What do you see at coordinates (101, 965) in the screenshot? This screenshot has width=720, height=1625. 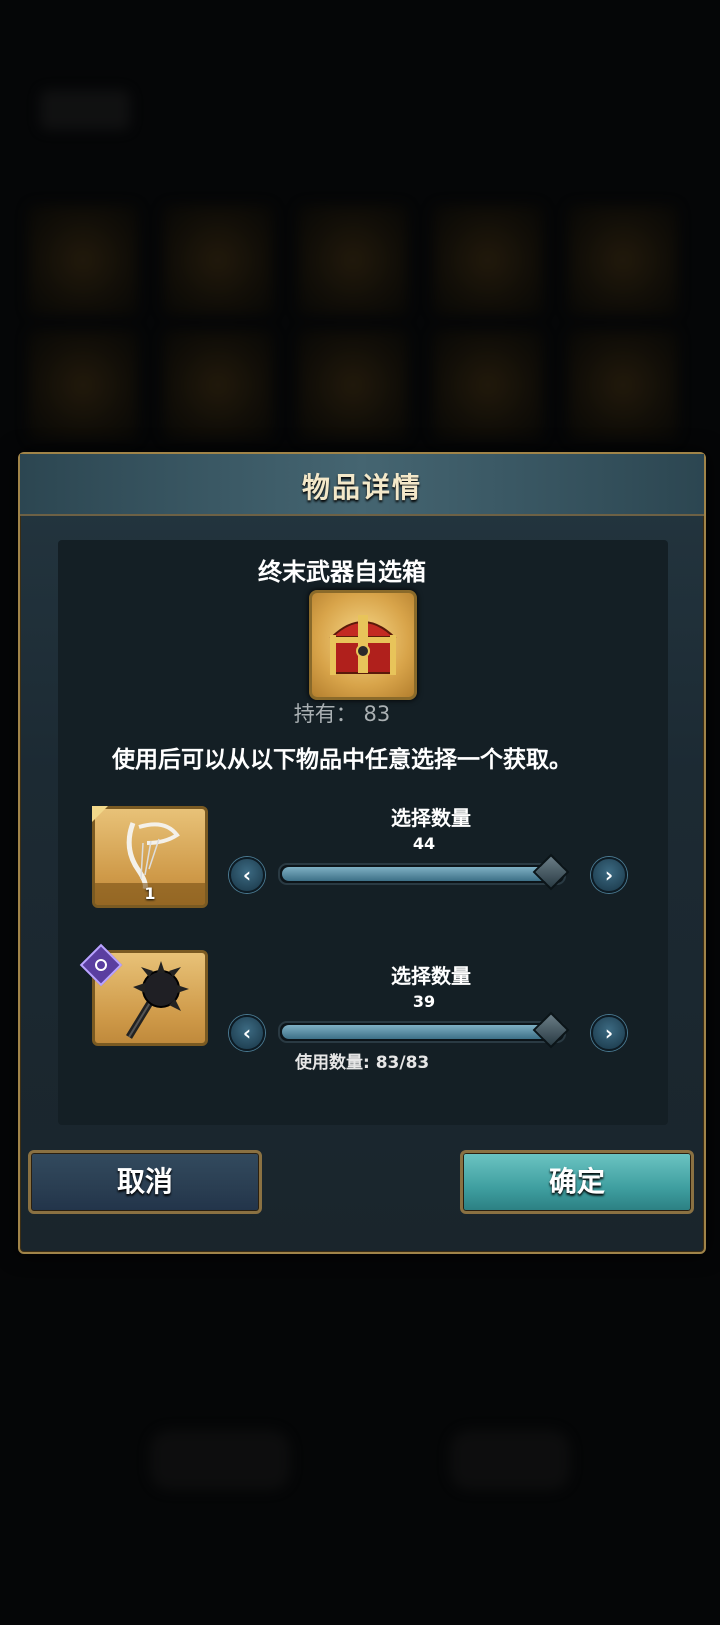 I see `gem-eye-icon` at bounding box center [101, 965].